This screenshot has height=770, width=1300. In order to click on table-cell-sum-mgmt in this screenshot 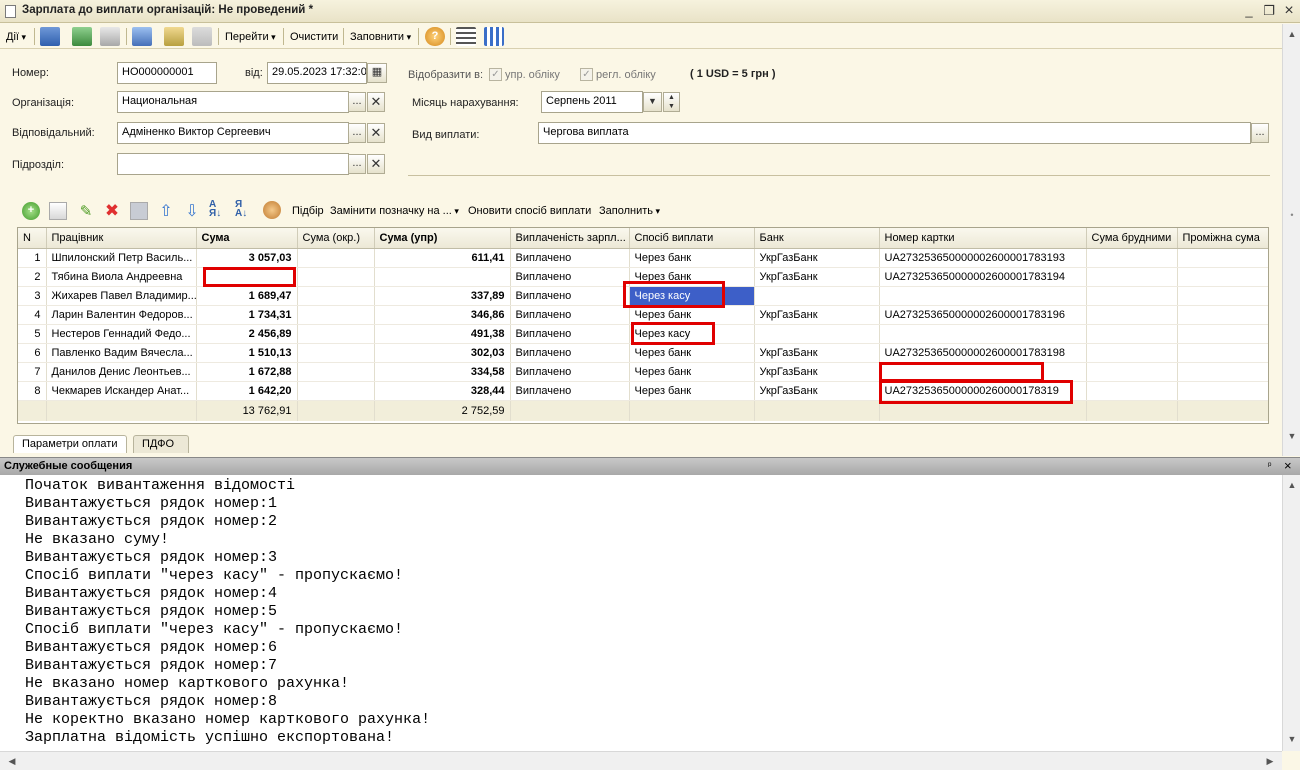, I will do `click(442, 277)`.